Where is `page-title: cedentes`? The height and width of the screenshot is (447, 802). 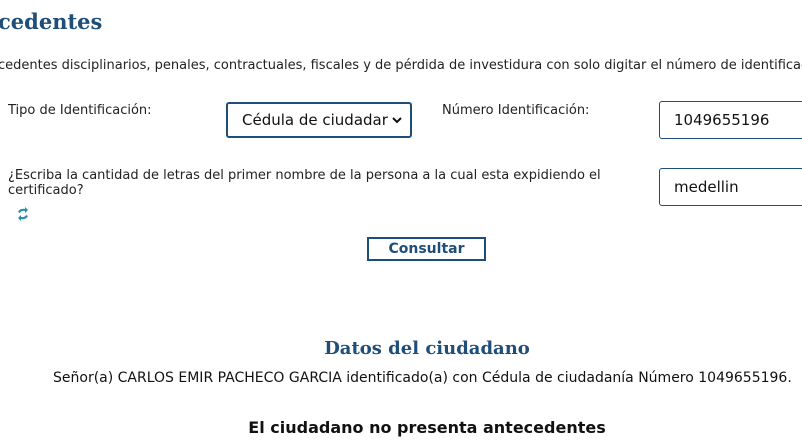
page-title: cedentes is located at coordinates (51, 21).